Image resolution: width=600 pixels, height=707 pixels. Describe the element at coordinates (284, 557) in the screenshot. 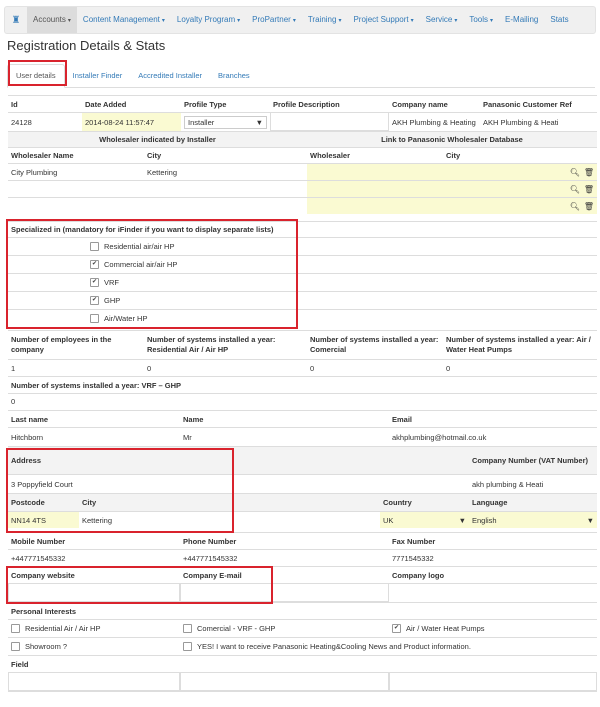

I see `phone-field: +447771545332` at that location.